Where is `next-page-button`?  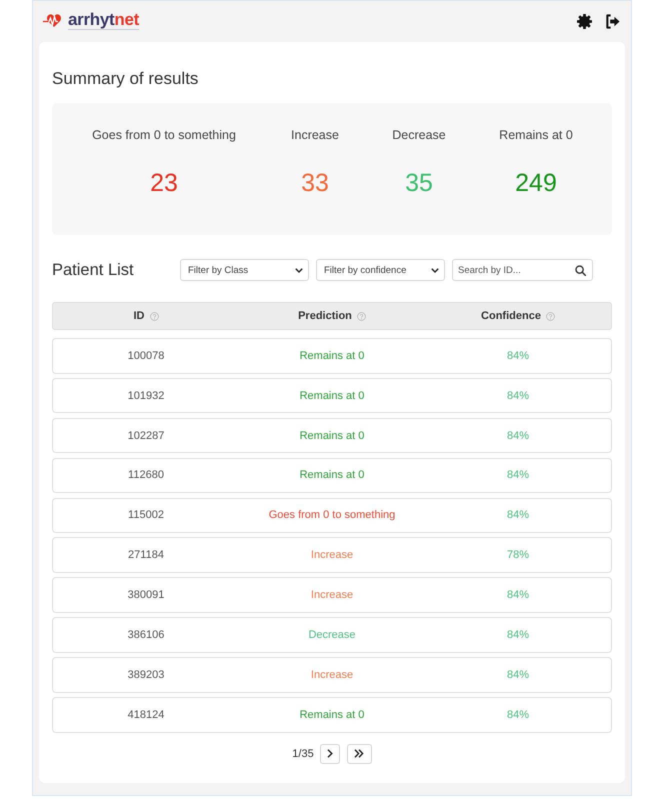
next-page-button is located at coordinates (330, 754).